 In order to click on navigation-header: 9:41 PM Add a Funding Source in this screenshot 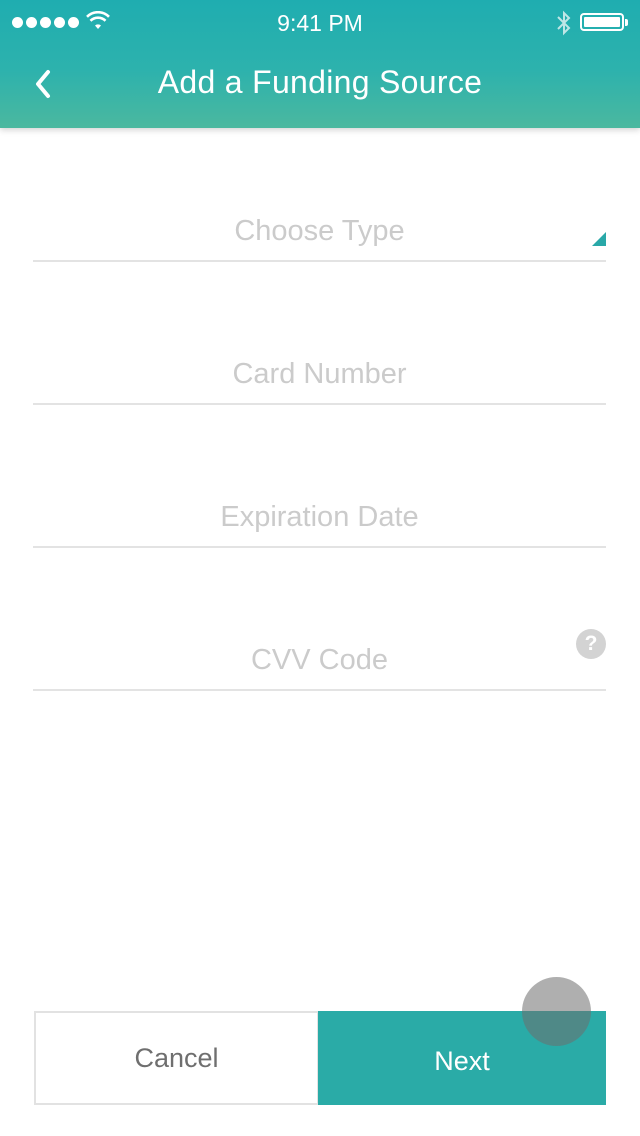, I will do `click(320, 64)`.